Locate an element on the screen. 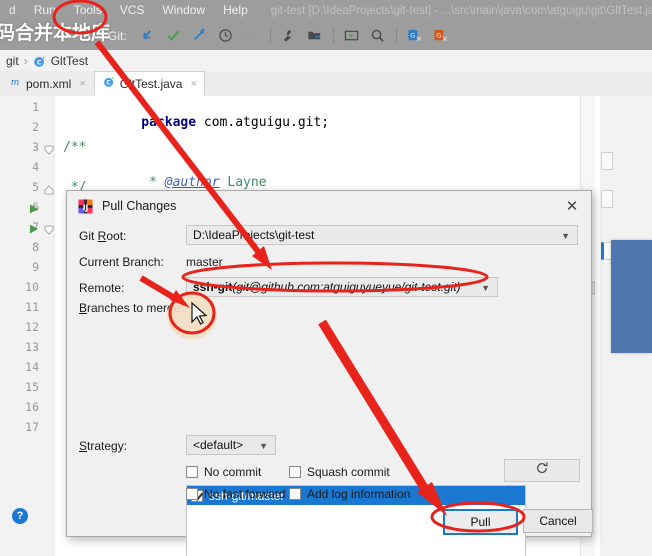 The width and height of the screenshot is (652, 556). wrench-icon is located at coordinates (289, 36).